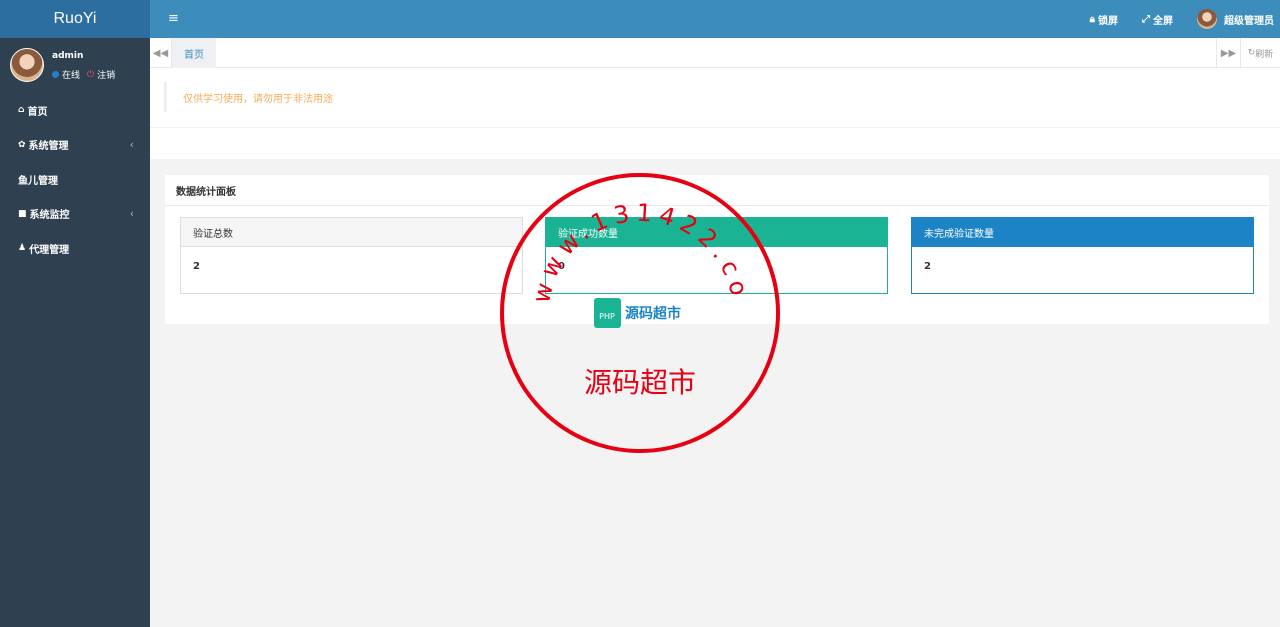  What do you see at coordinates (21, 110) in the screenshot?
I see `home-icon: ⌂` at bounding box center [21, 110].